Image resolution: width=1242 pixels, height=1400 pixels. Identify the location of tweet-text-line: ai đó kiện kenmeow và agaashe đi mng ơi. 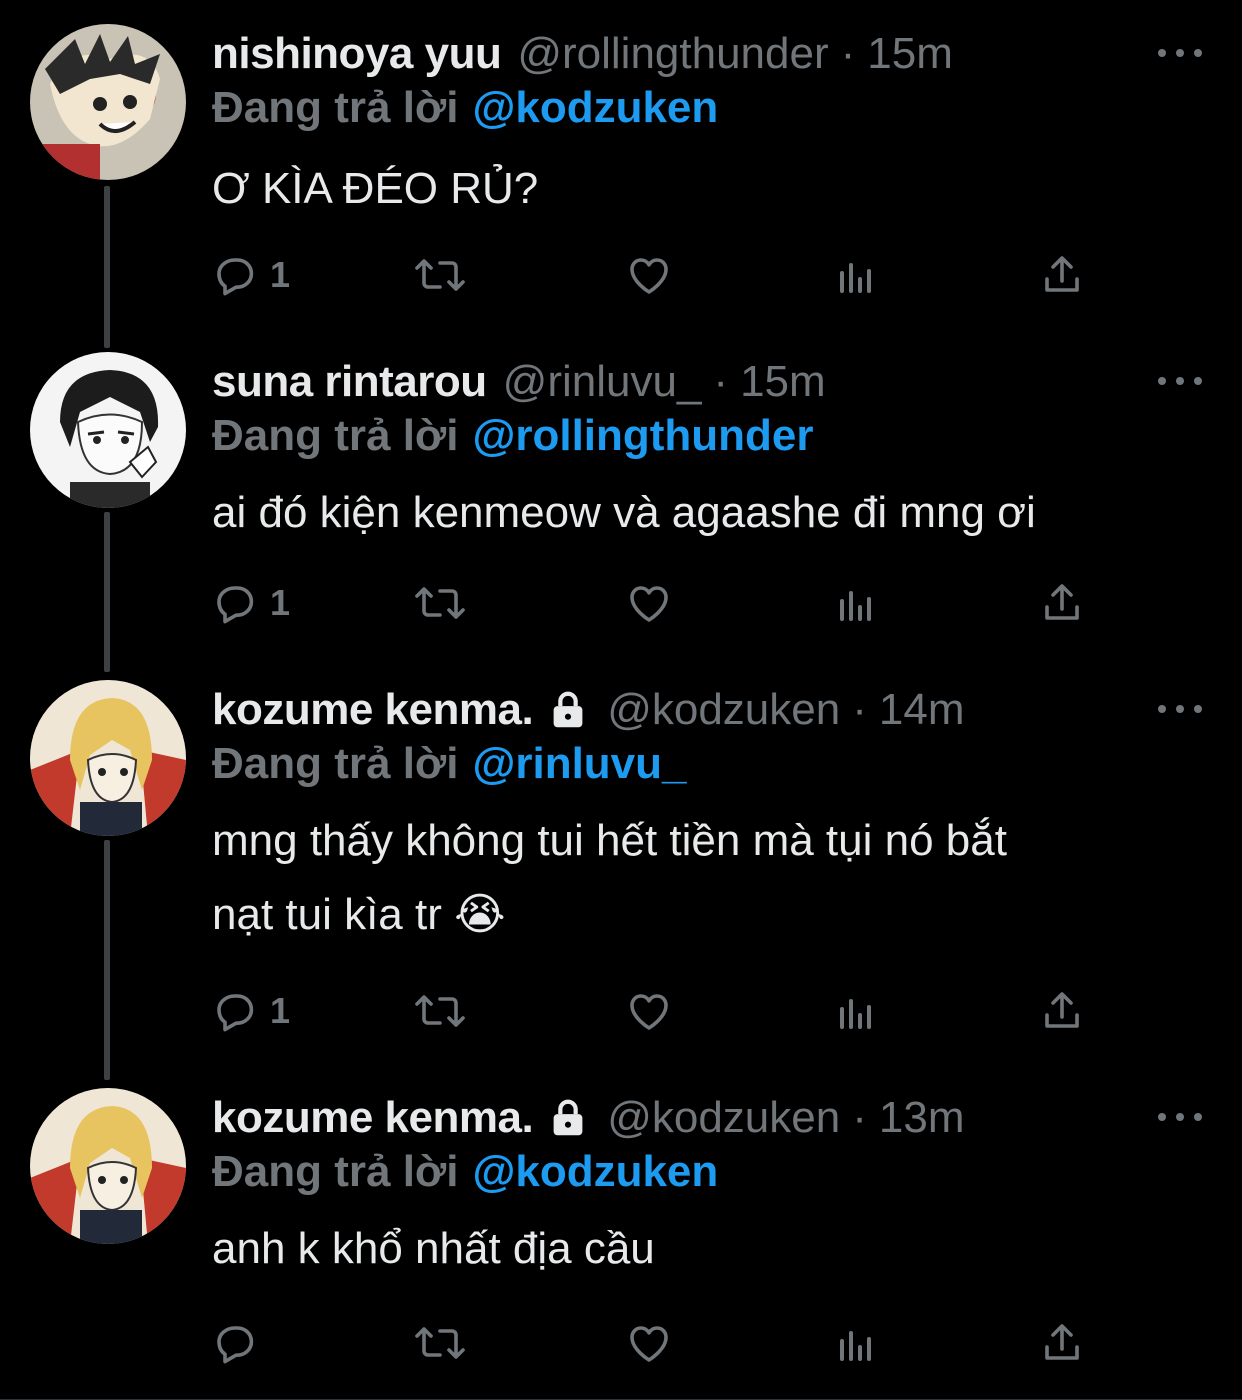
(624, 512).